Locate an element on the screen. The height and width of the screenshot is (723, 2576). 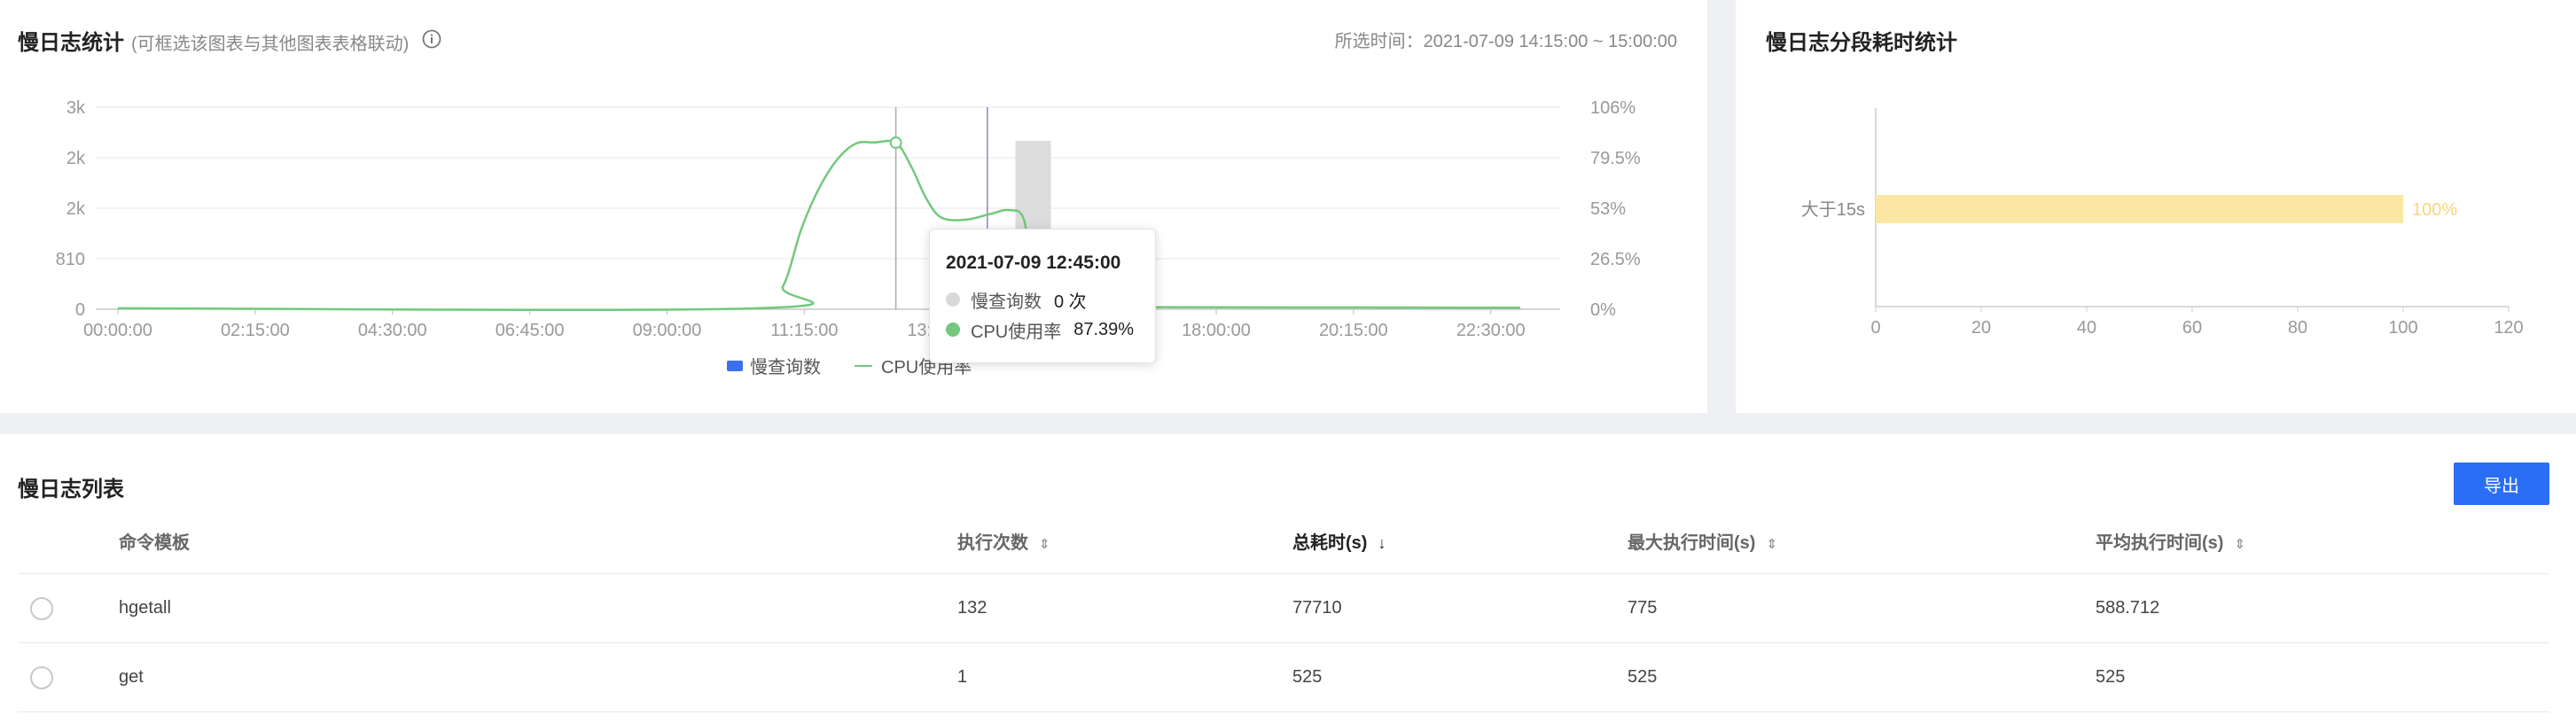
header-label: 执行次数 is located at coordinates (992, 543).